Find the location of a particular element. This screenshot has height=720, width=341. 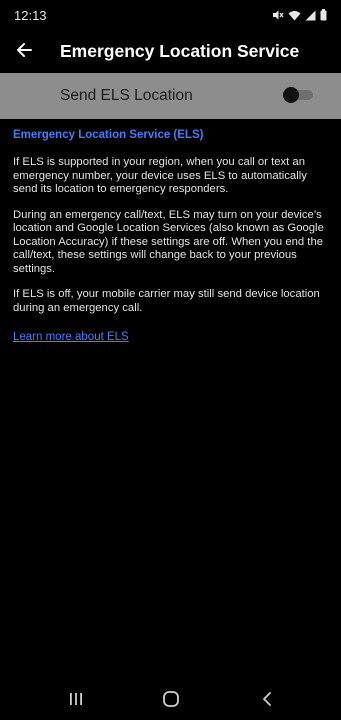

recents-button is located at coordinates (76, 701).